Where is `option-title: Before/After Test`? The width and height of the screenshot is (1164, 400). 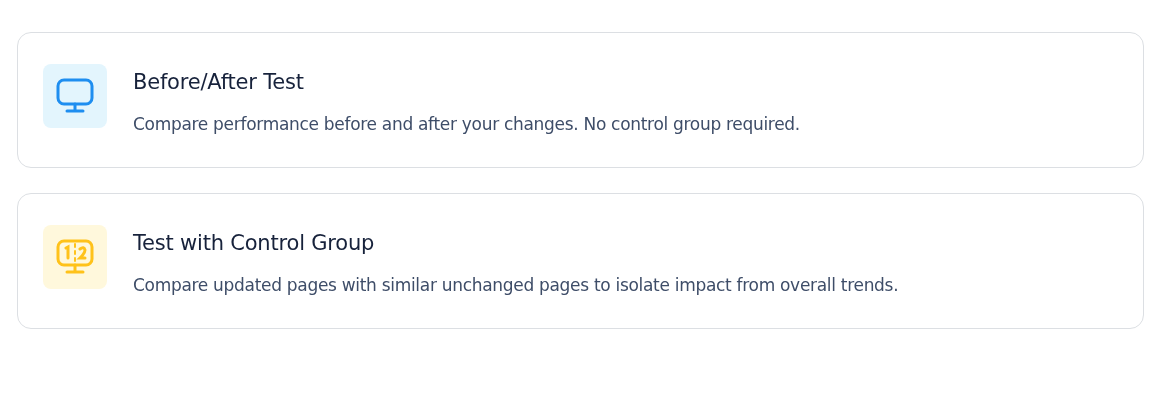 option-title: Before/After Test is located at coordinates (219, 82).